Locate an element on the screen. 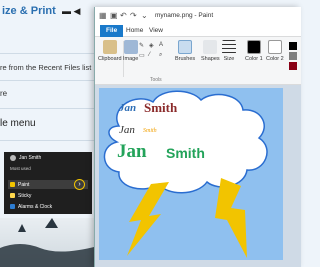  start-menu-item-label: Paint is located at coordinates (24, 184).